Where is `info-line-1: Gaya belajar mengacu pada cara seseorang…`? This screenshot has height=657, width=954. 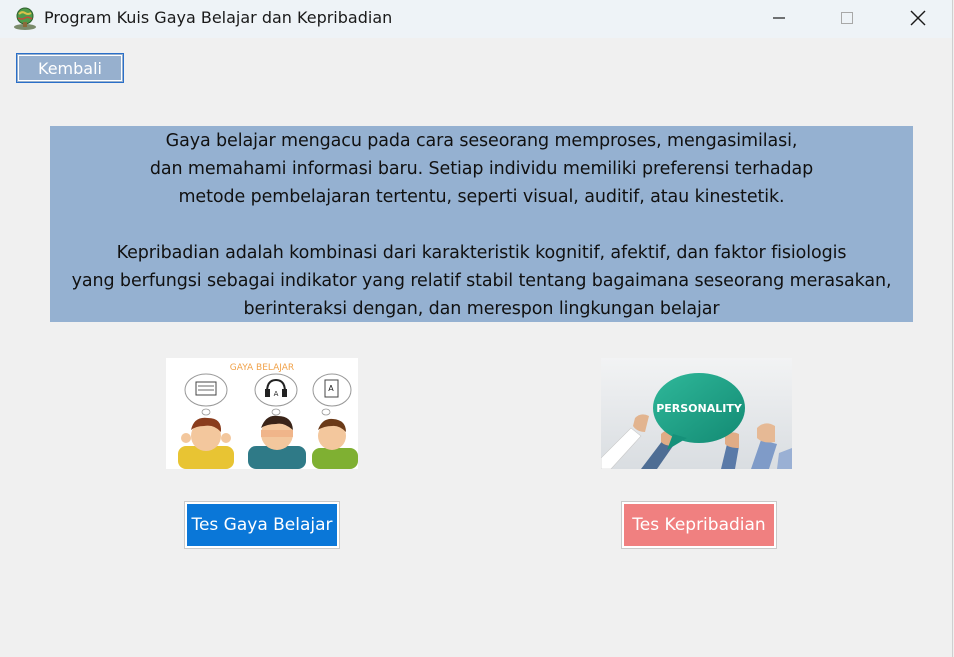
info-line-1: Gaya belajar mengacu pada cara seseorang… is located at coordinates (481, 141).